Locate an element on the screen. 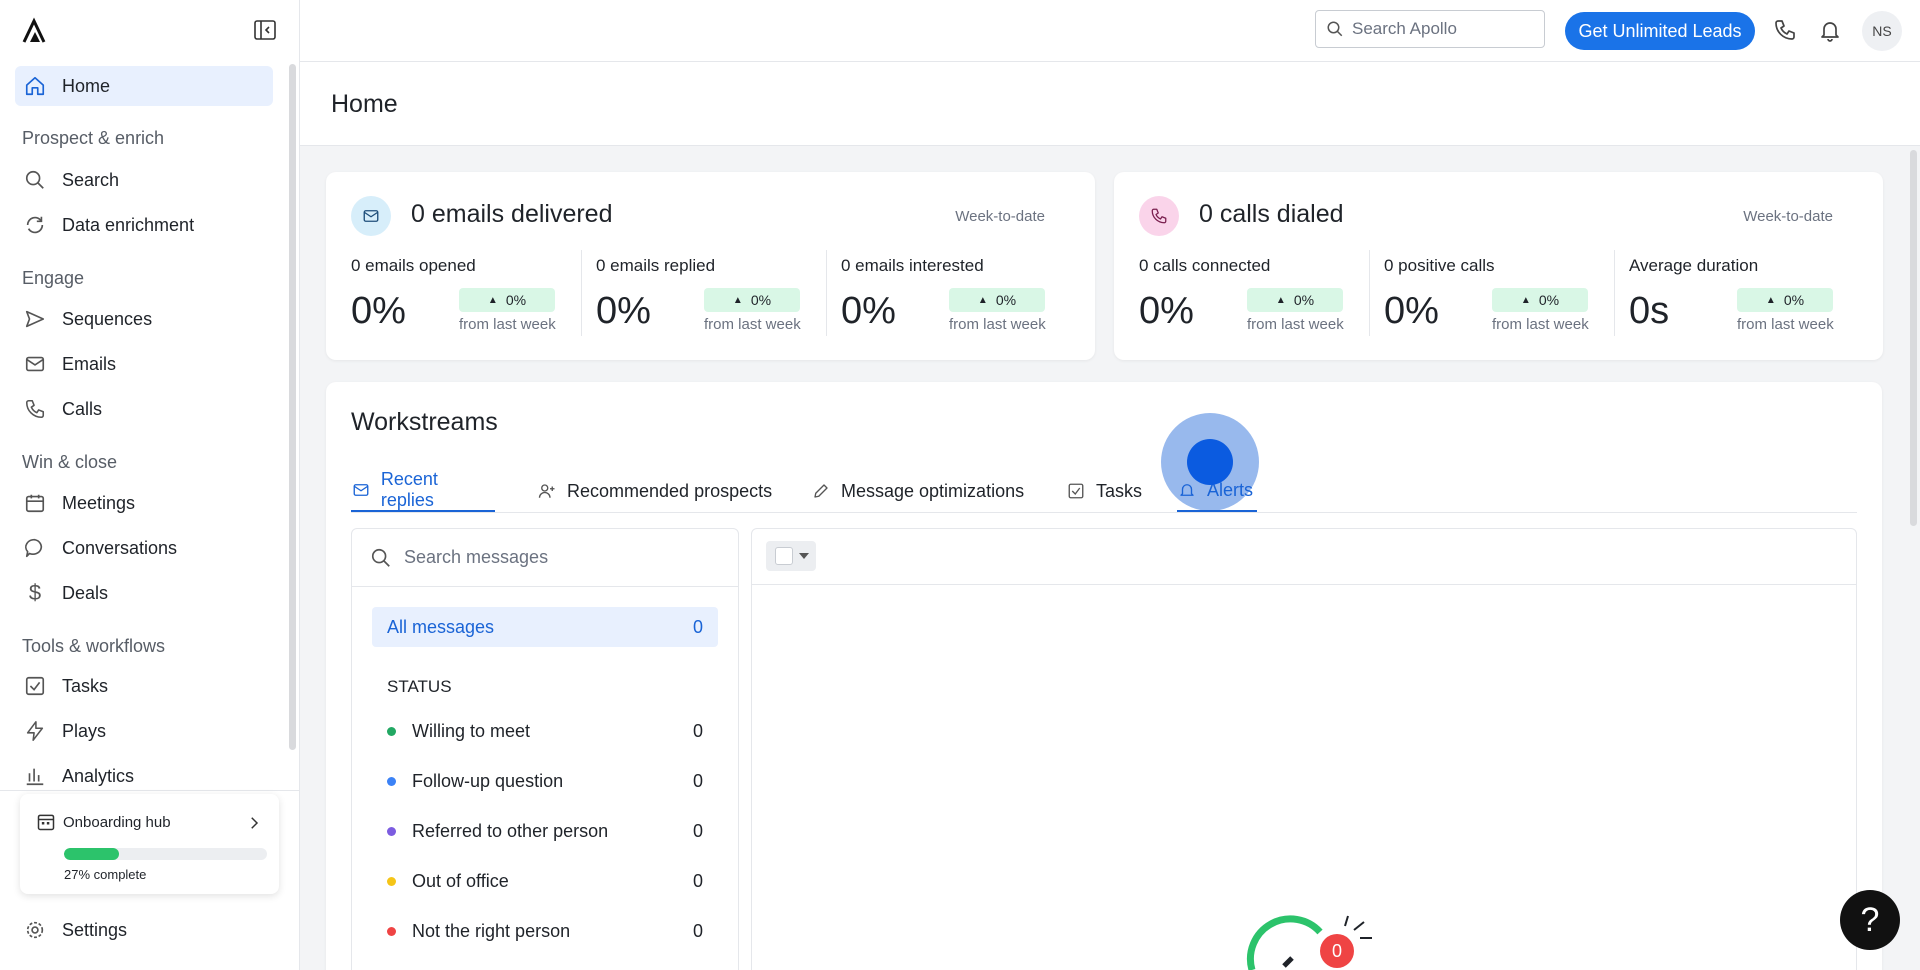 The image size is (1920, 970). sidebar-item-search: Search is located at coordinates (144, 180).